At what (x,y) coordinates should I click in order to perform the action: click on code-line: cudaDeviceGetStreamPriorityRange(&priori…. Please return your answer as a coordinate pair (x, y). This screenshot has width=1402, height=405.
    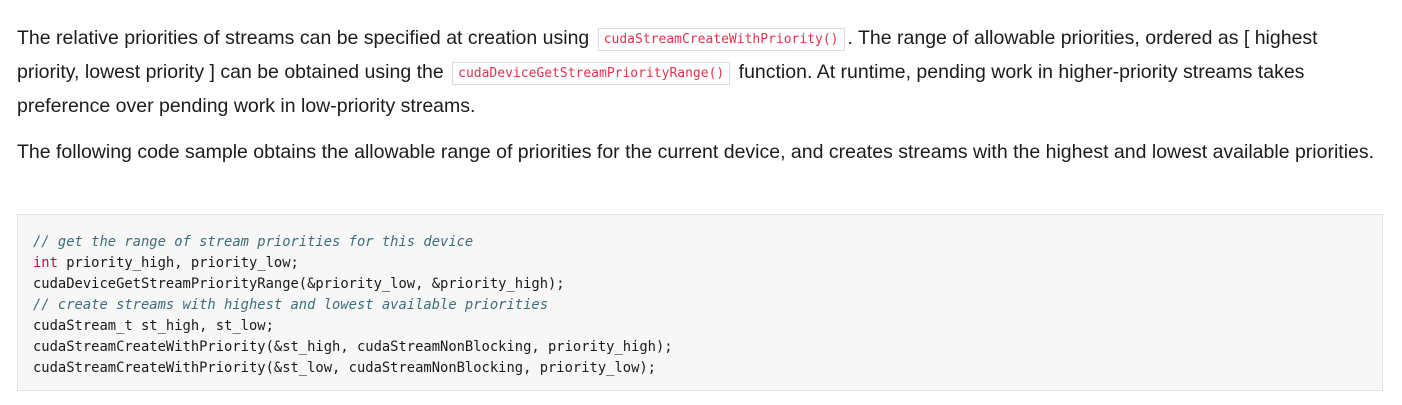
    Looking at the image, I should click on (299, 284).